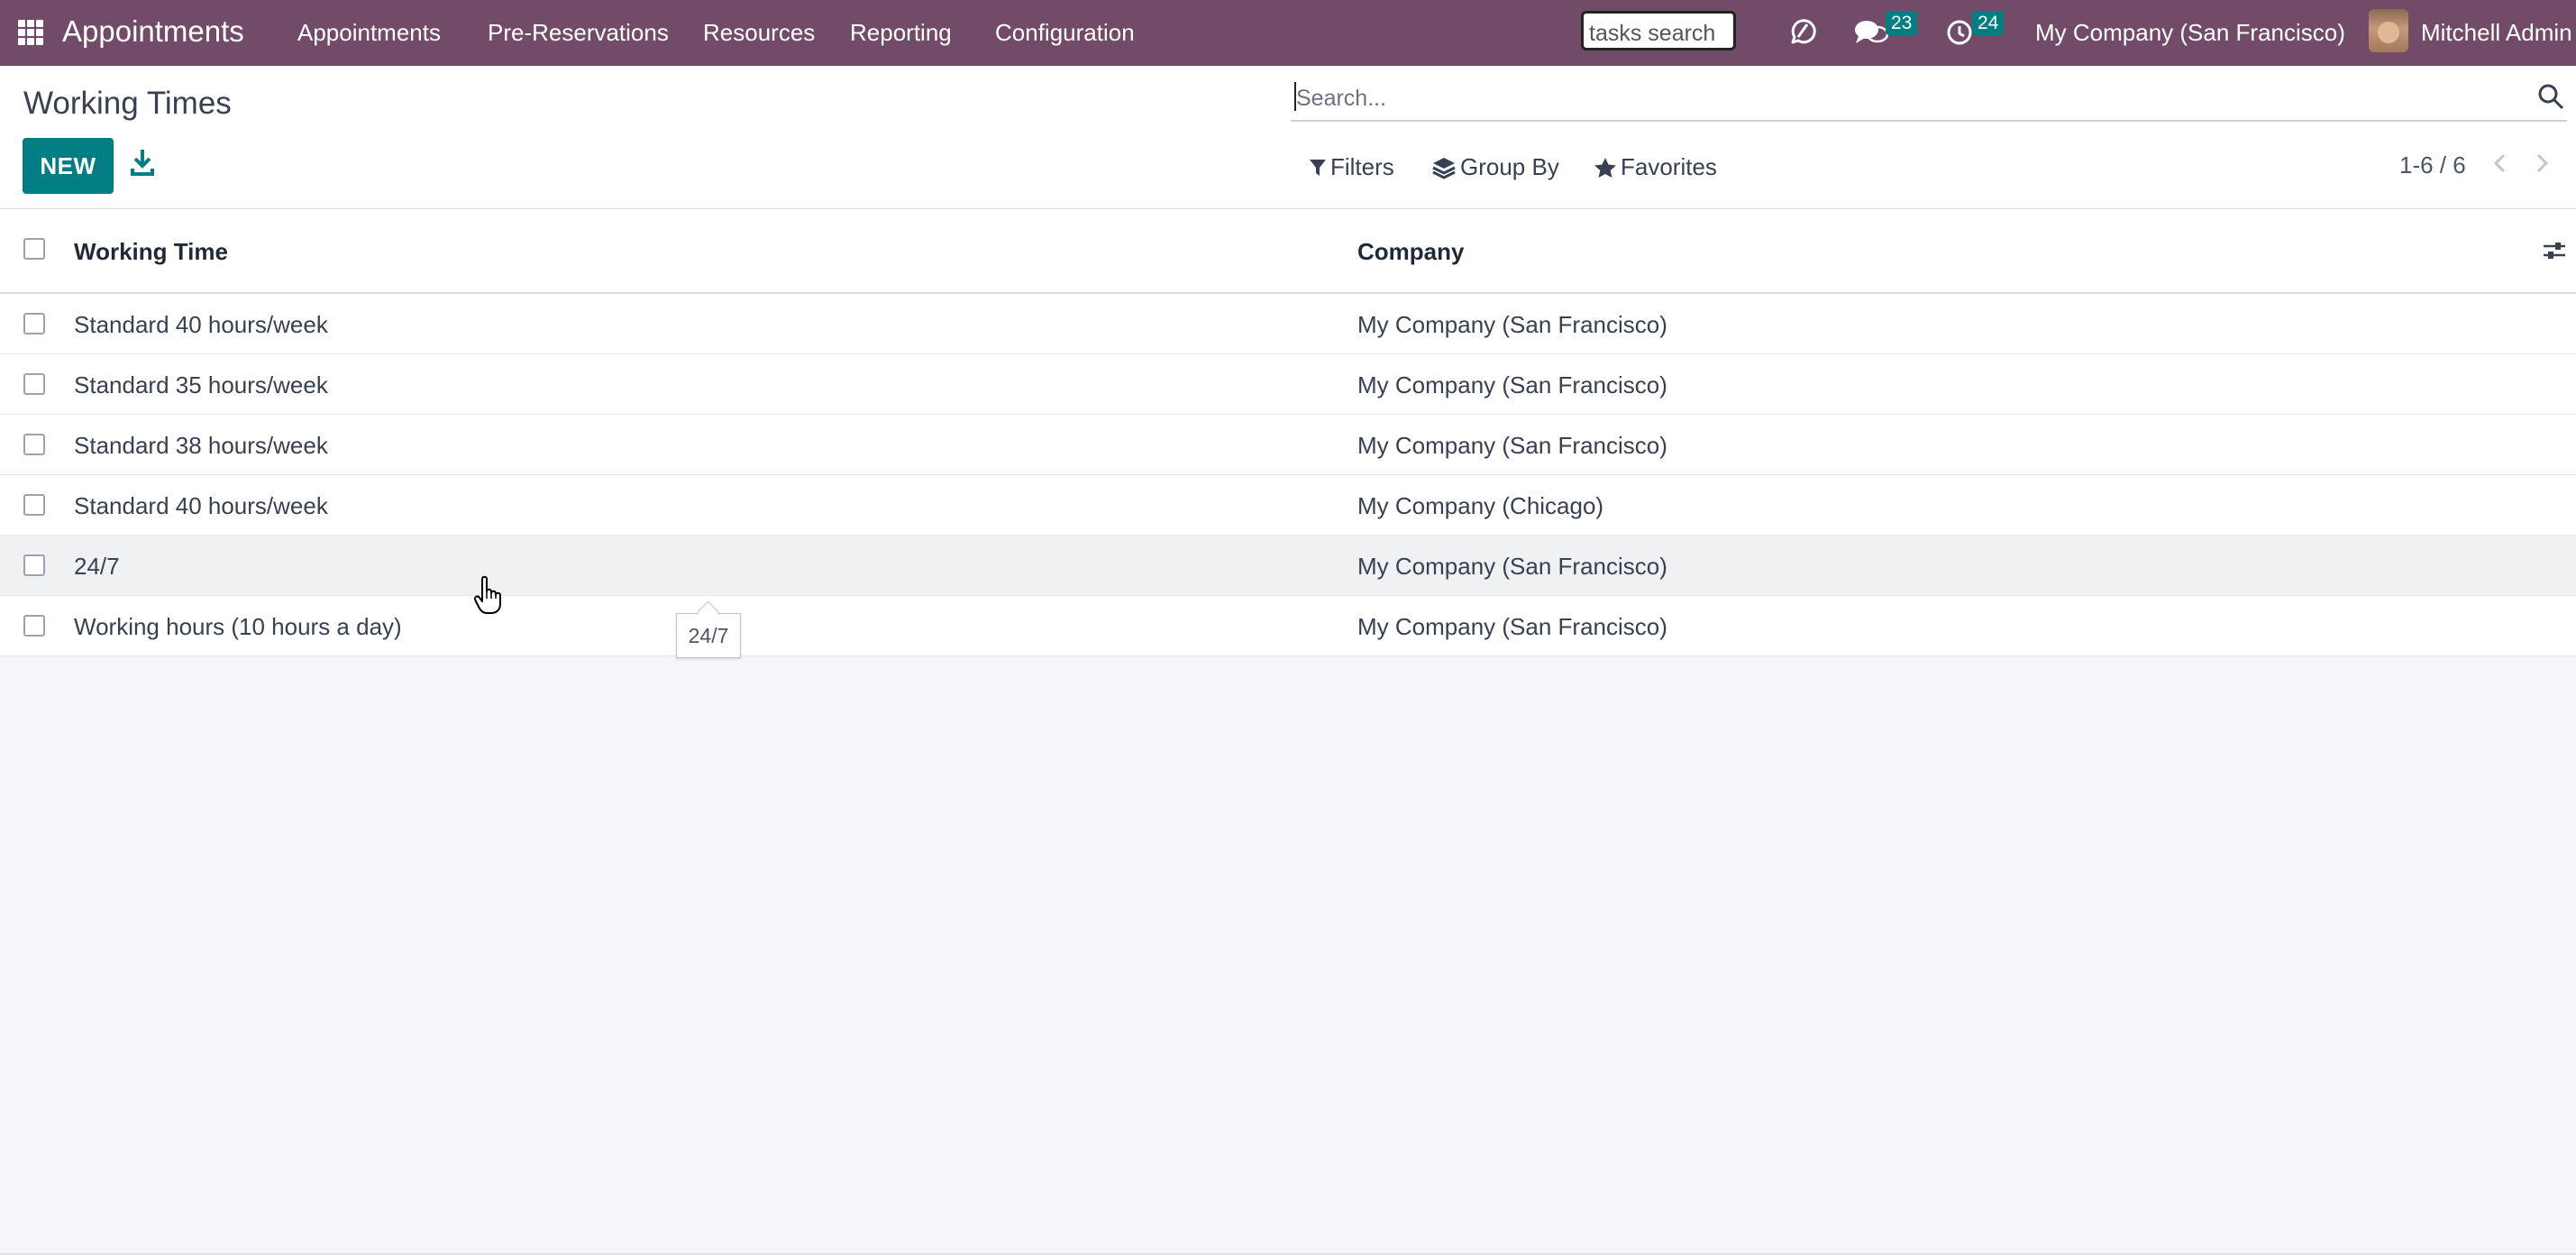 The image size is (2576, 1255). I want to click on company-cell: My Company (Chicago), so click(1480, 505).